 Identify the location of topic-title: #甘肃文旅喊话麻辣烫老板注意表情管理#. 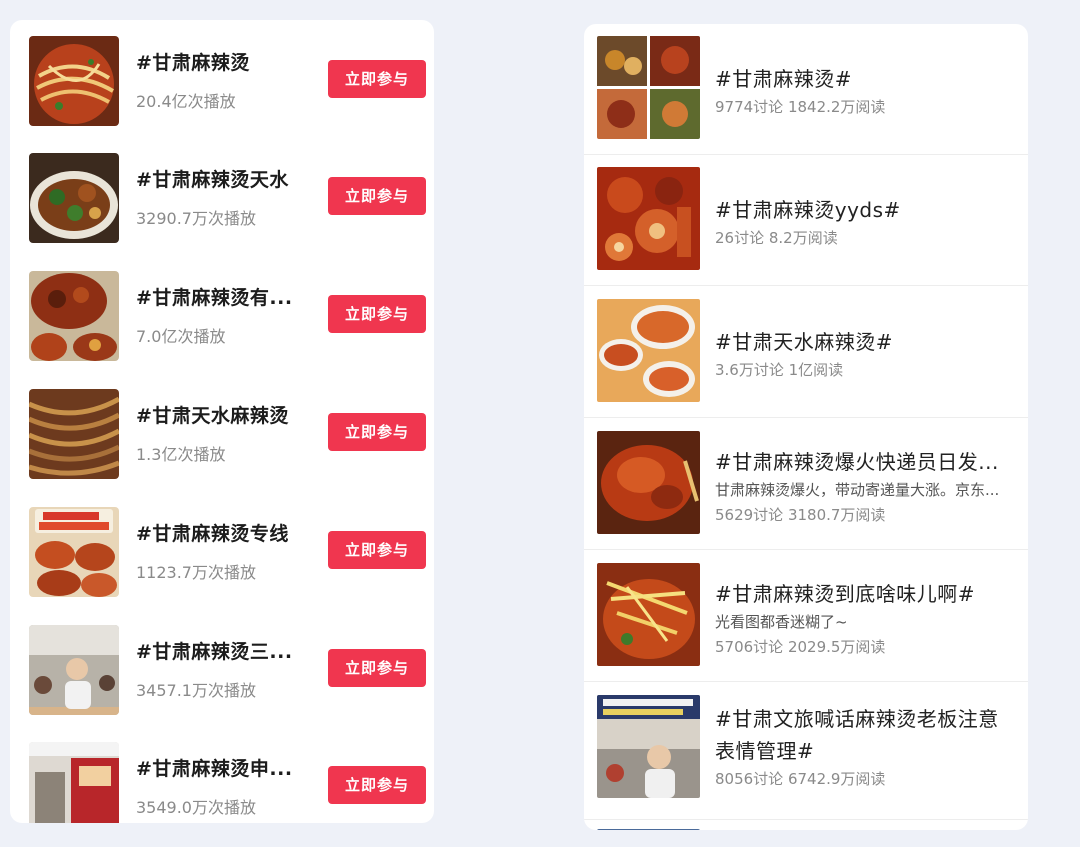
(865, 735).